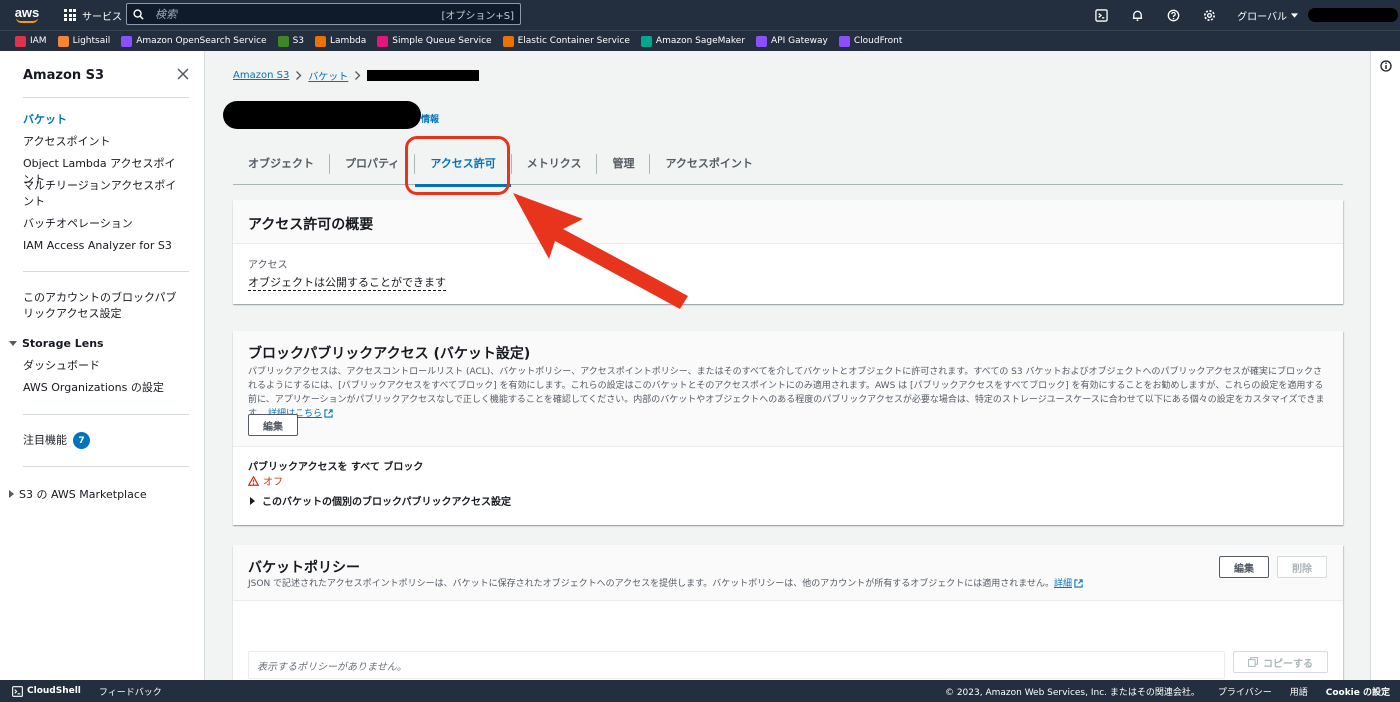 Image resolution: width=1400 pixels, height=702 pixels. I want to click on feedback-link: フィードバック, so click(130, 691).